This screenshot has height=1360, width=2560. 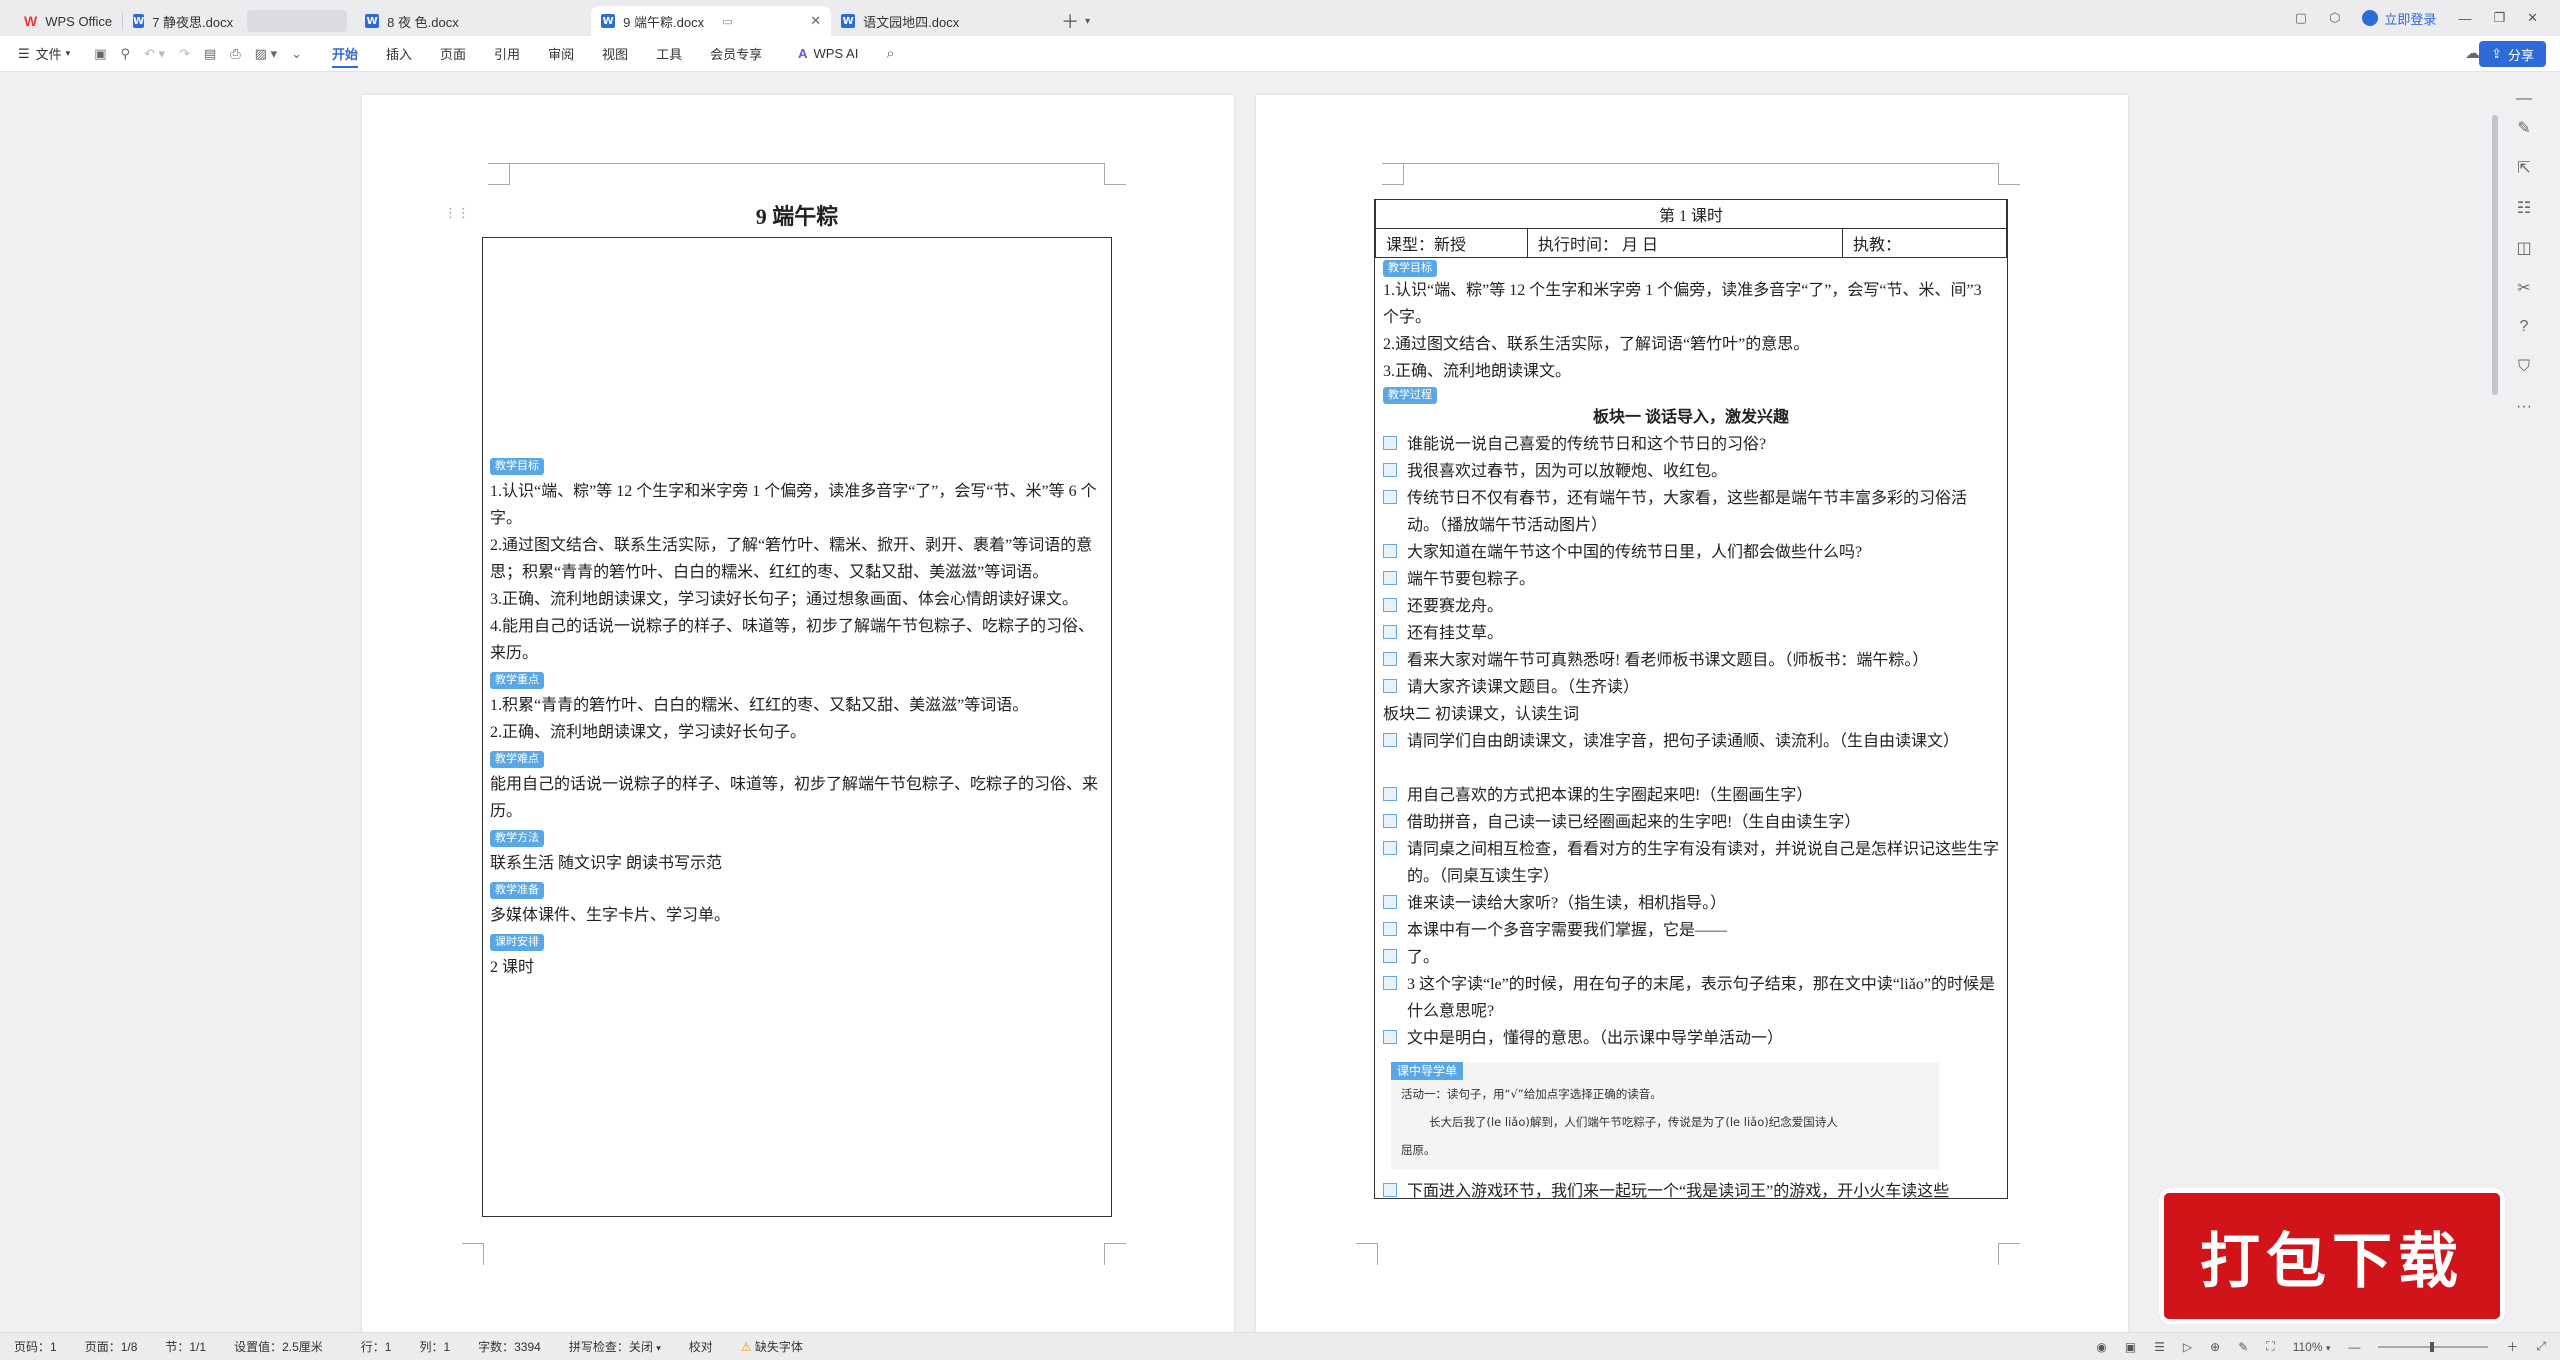 I want to click on tab-view: 视图, so click(x=615, y=54).